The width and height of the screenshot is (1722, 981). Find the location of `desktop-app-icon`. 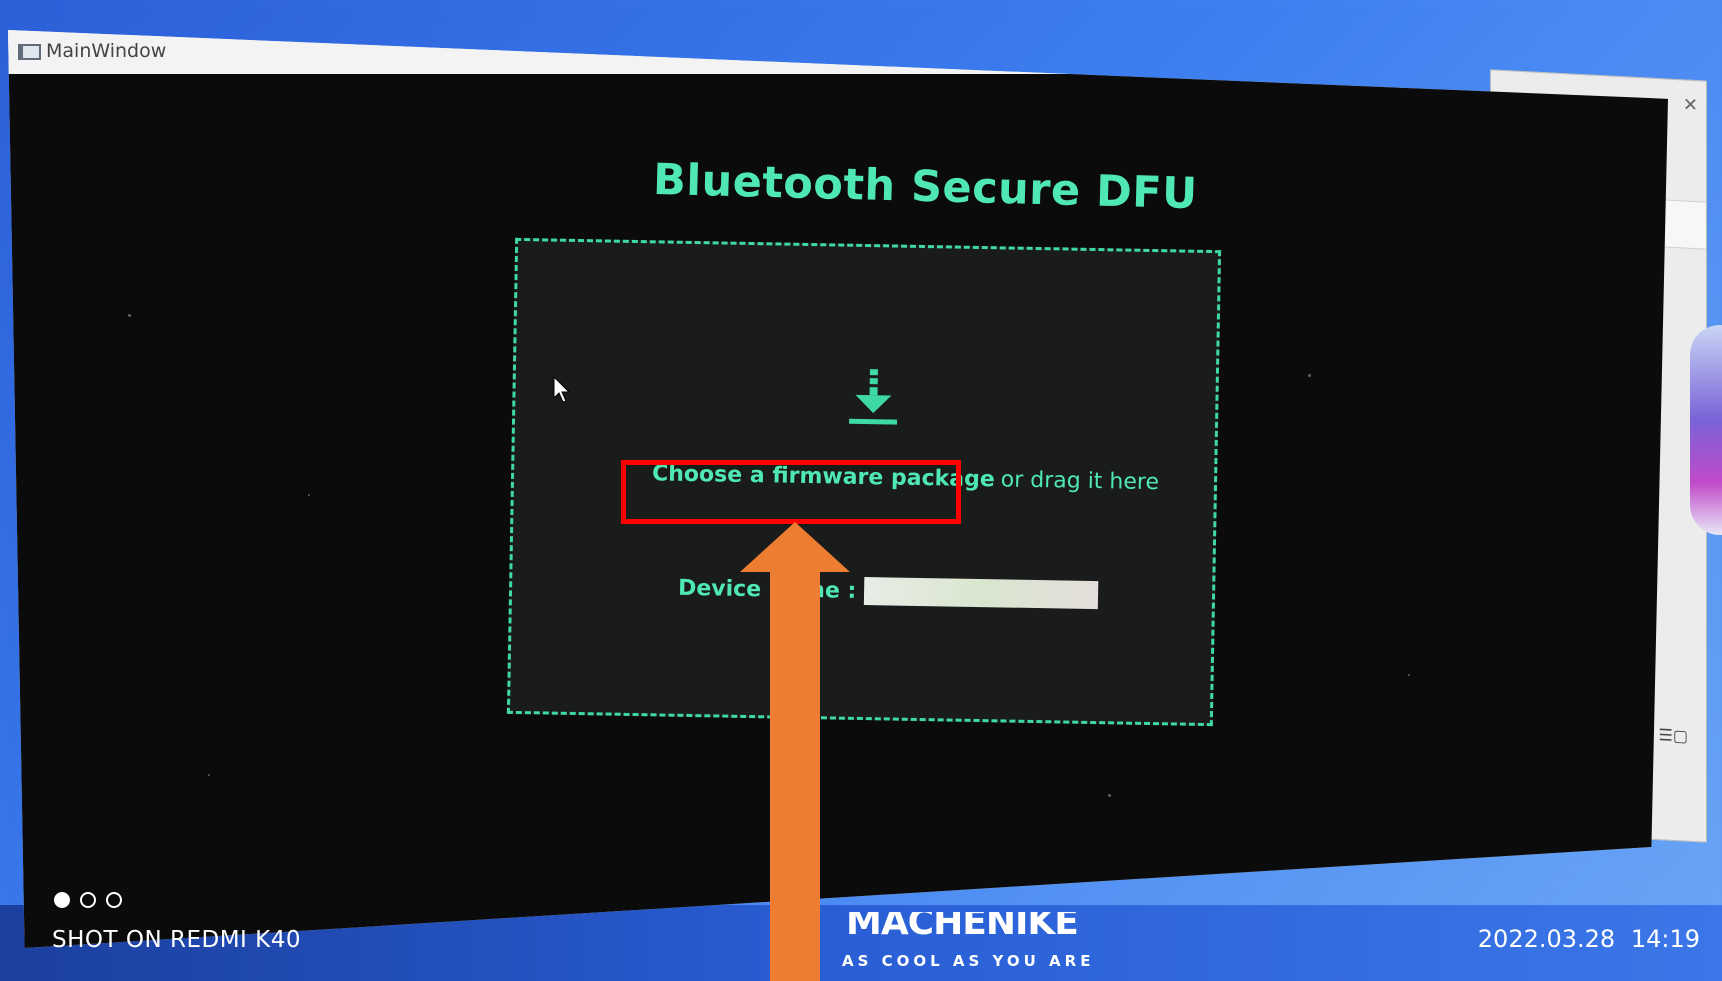

desktop-app-icon is located at coordinates (1706, 430).